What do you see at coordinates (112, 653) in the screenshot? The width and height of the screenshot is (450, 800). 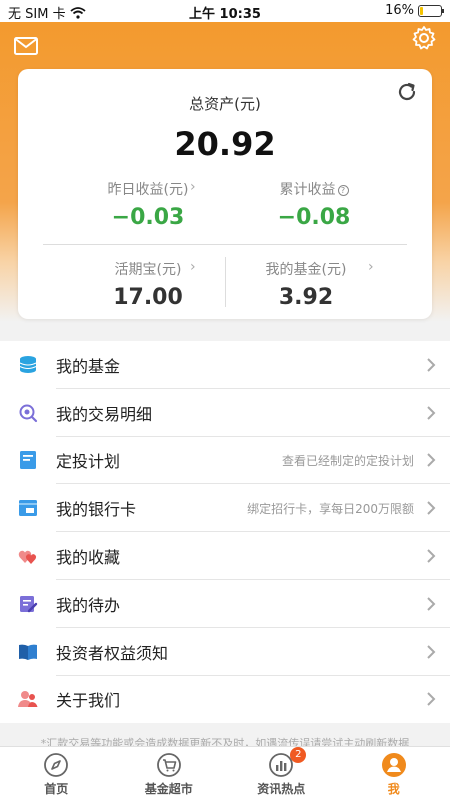 I see `menu-item-title: 投资者权益须知` at bounding box center [112, 653].